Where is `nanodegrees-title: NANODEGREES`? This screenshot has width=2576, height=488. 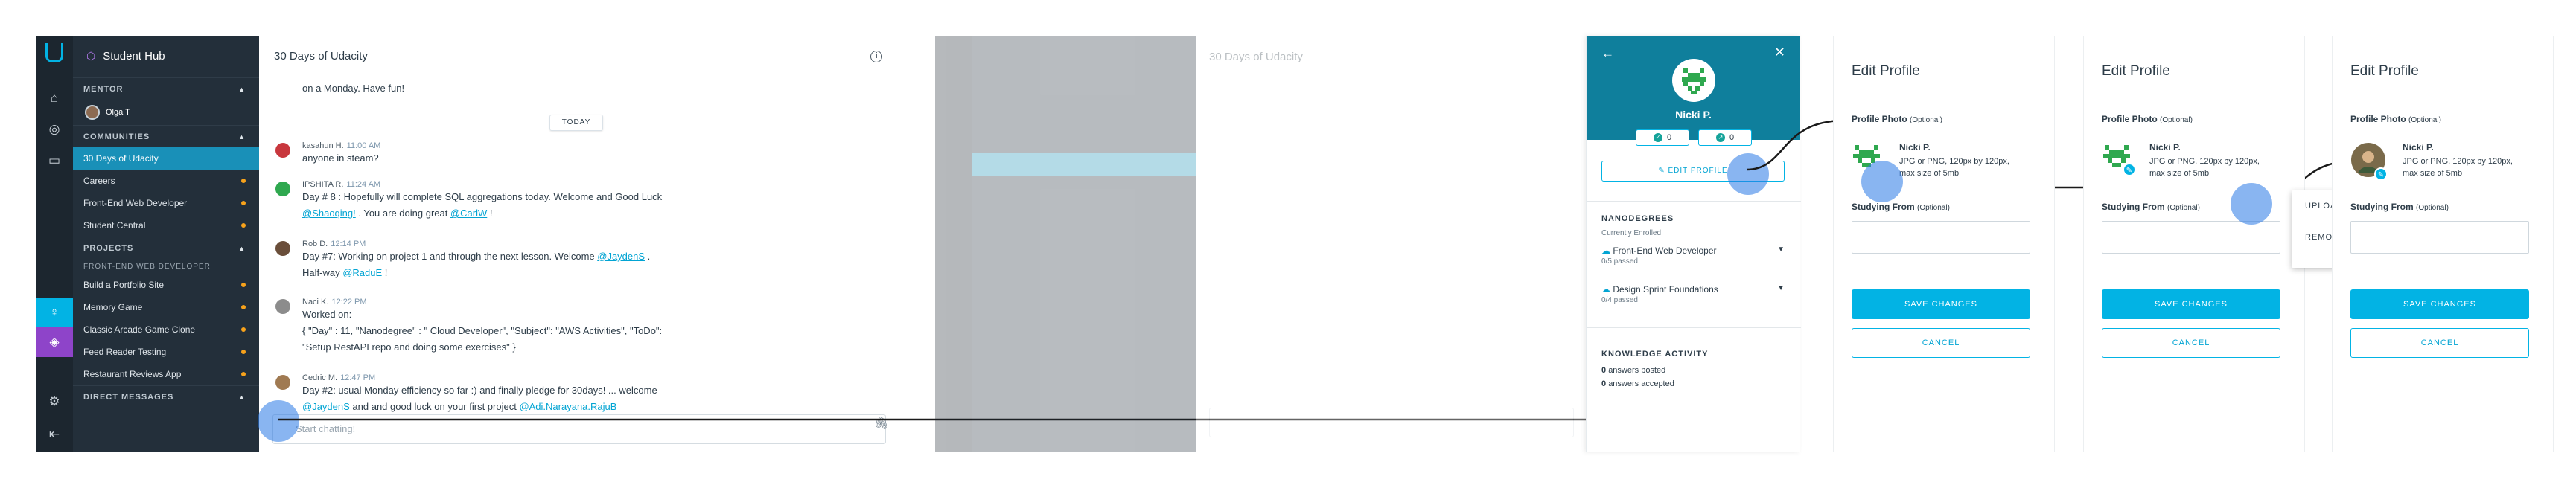 nanodegrees-title: NANODEGREES is located at coordinates (1637, 218).